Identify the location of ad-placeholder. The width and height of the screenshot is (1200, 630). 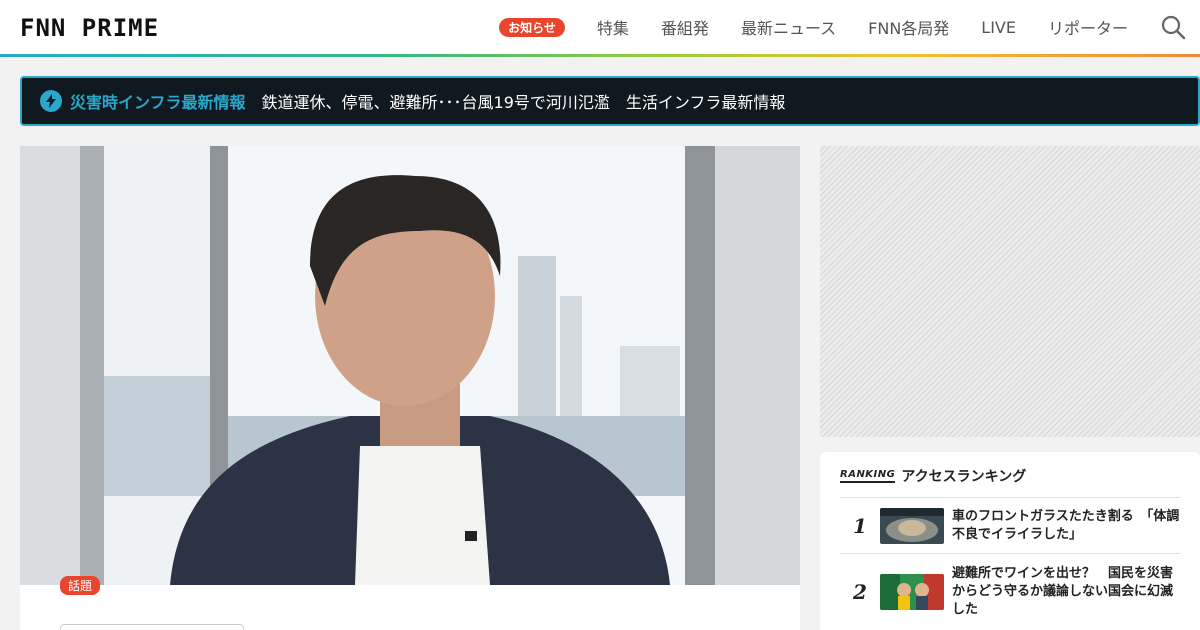
(1010, 291).